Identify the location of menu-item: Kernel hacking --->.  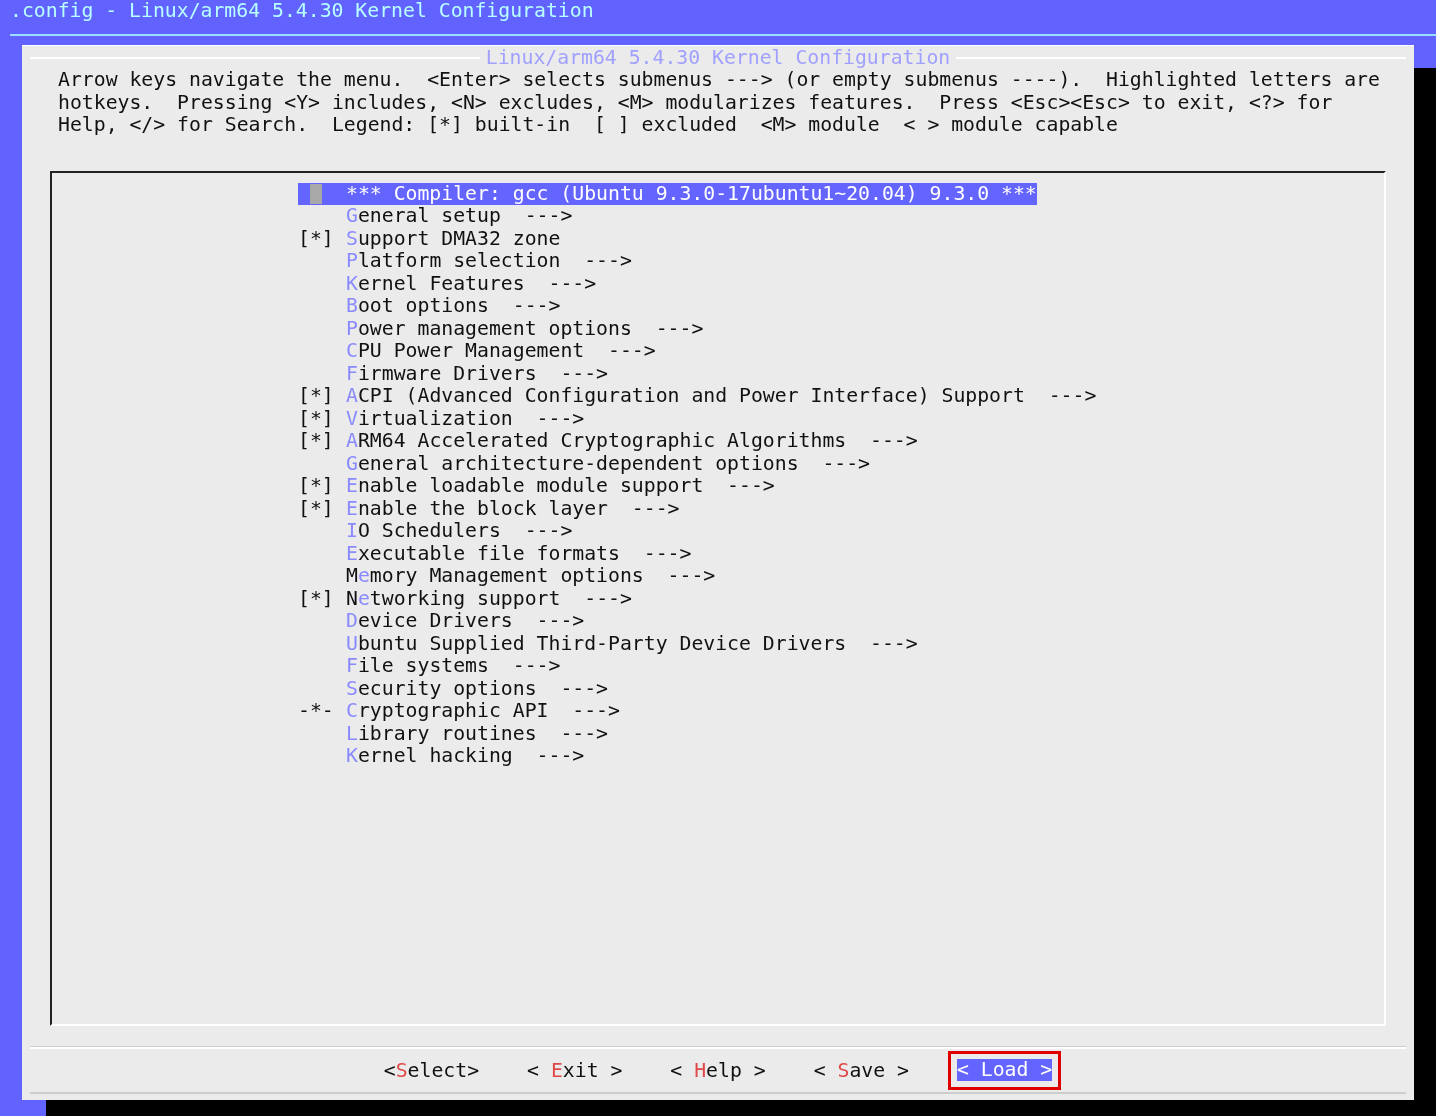
(441, 756).